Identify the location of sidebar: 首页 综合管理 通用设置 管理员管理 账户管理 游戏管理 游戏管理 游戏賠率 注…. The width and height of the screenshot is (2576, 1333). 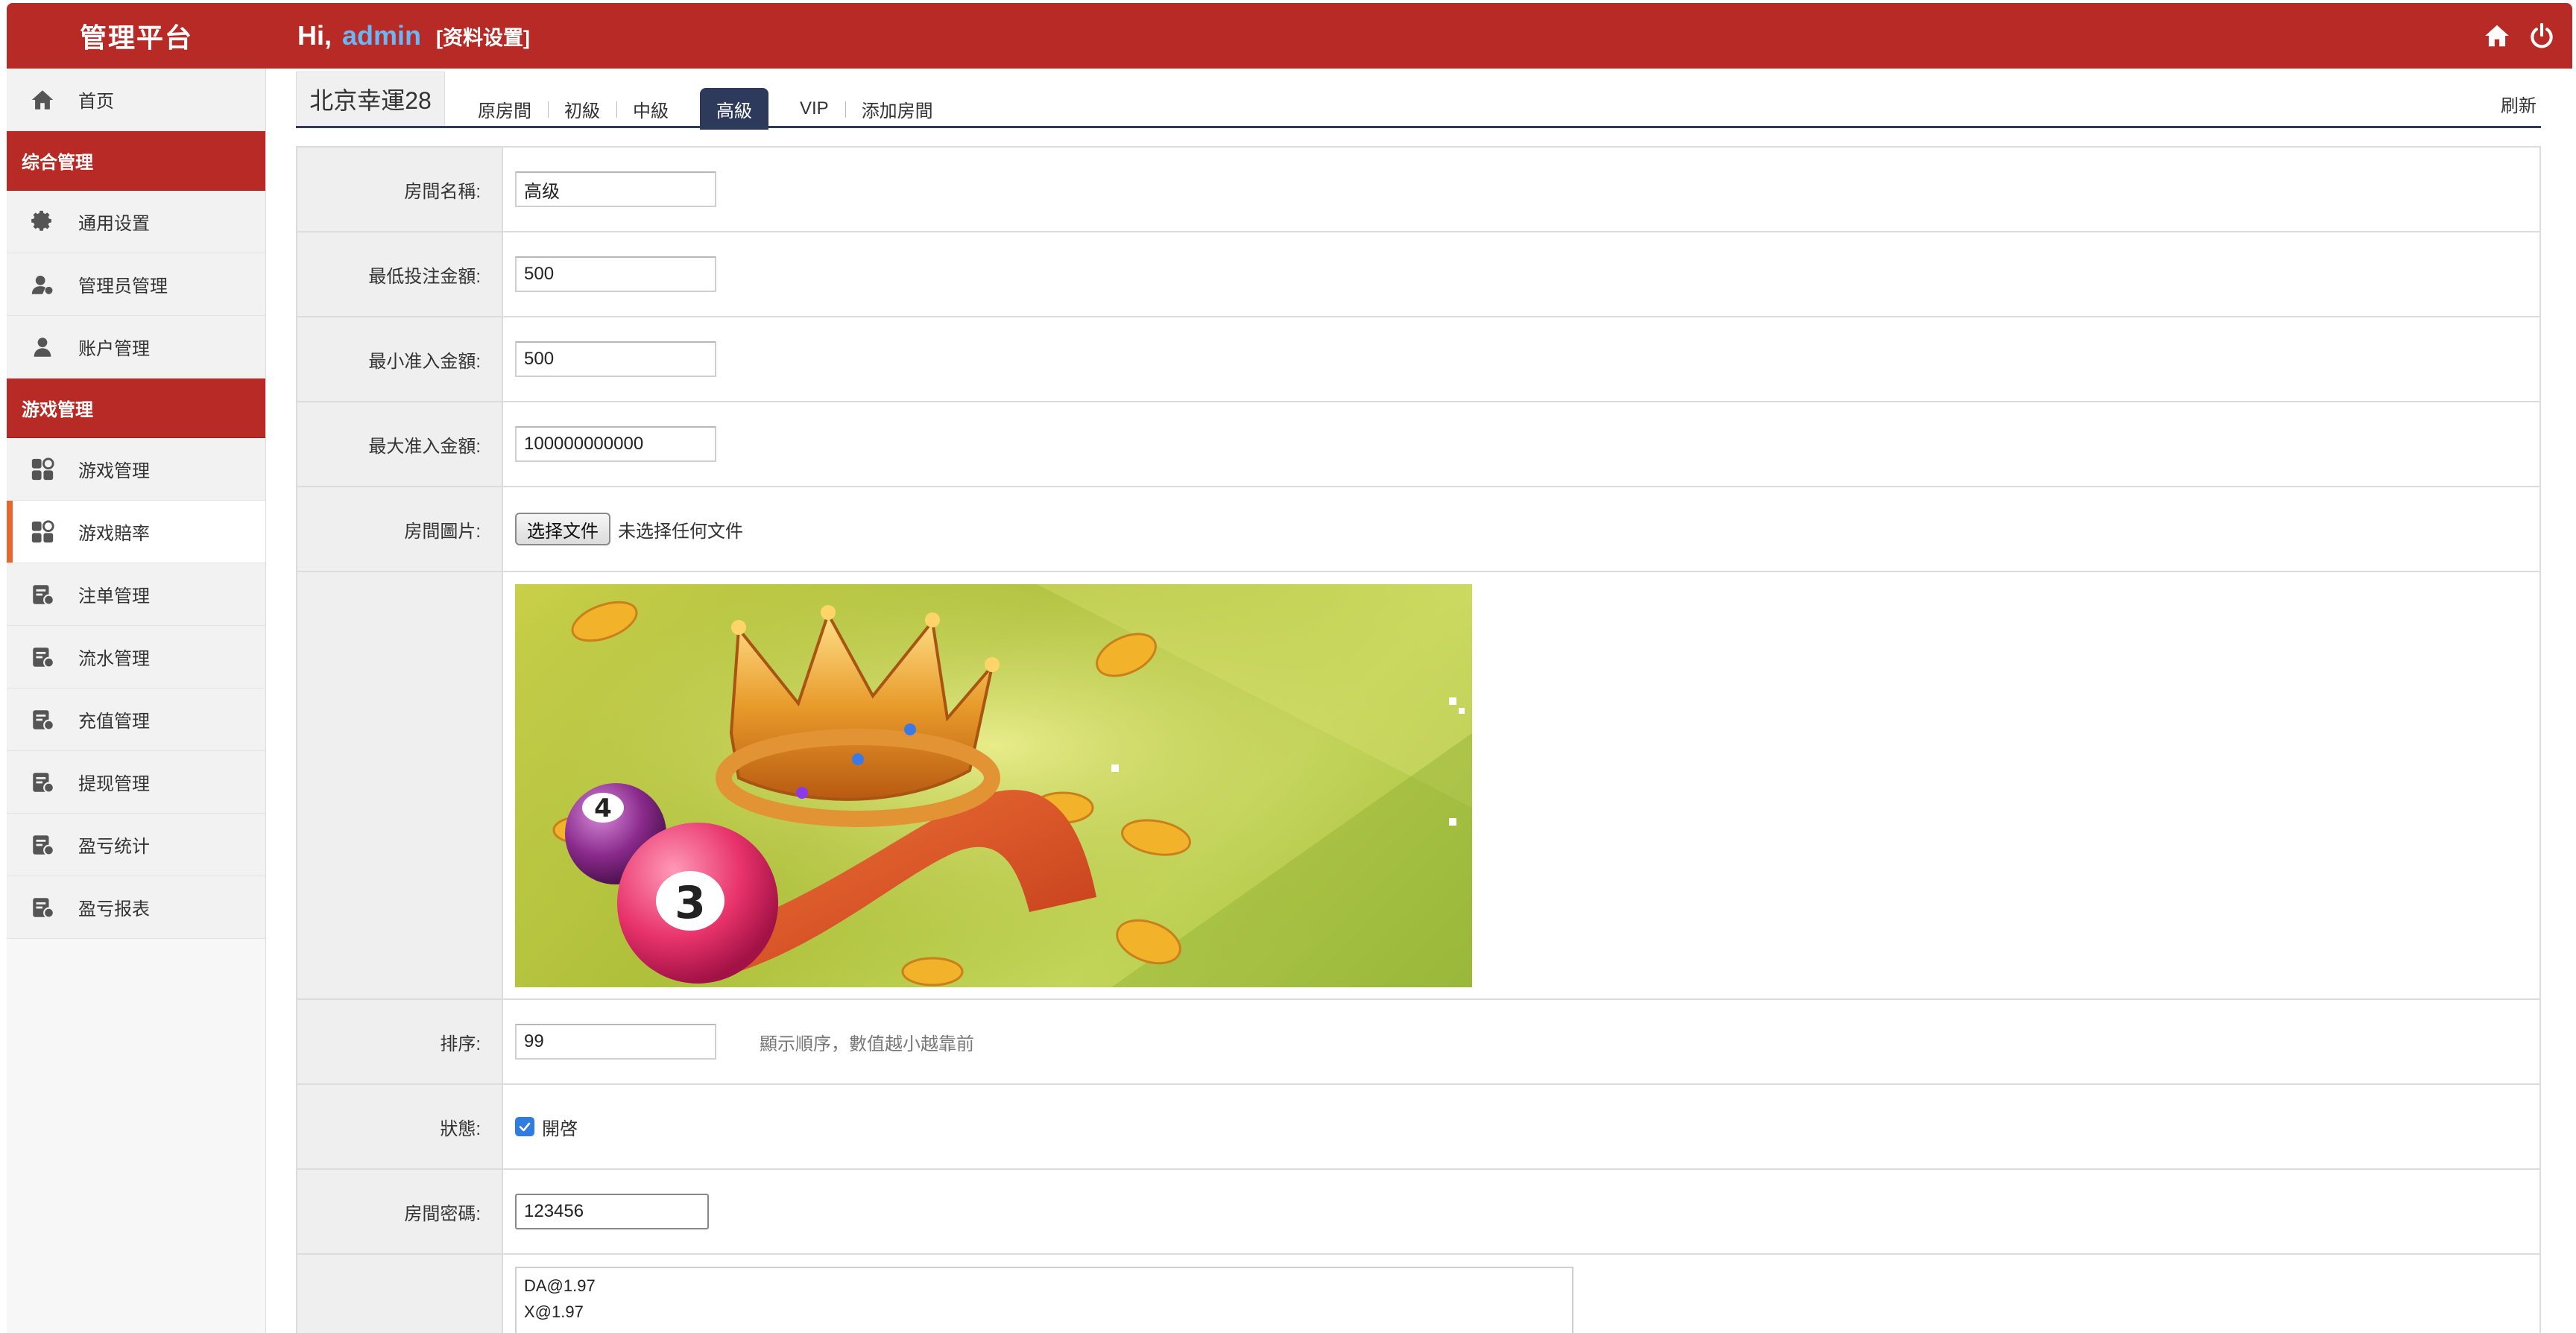
(136, 701).